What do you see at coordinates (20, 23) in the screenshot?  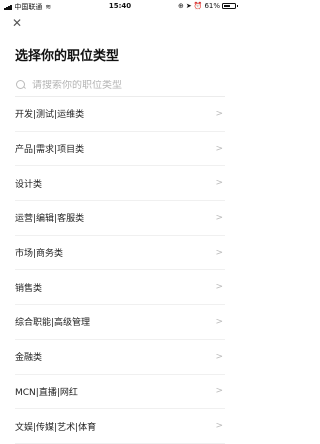 I see `close-icon: ✕` at bounding box center [20, 23].